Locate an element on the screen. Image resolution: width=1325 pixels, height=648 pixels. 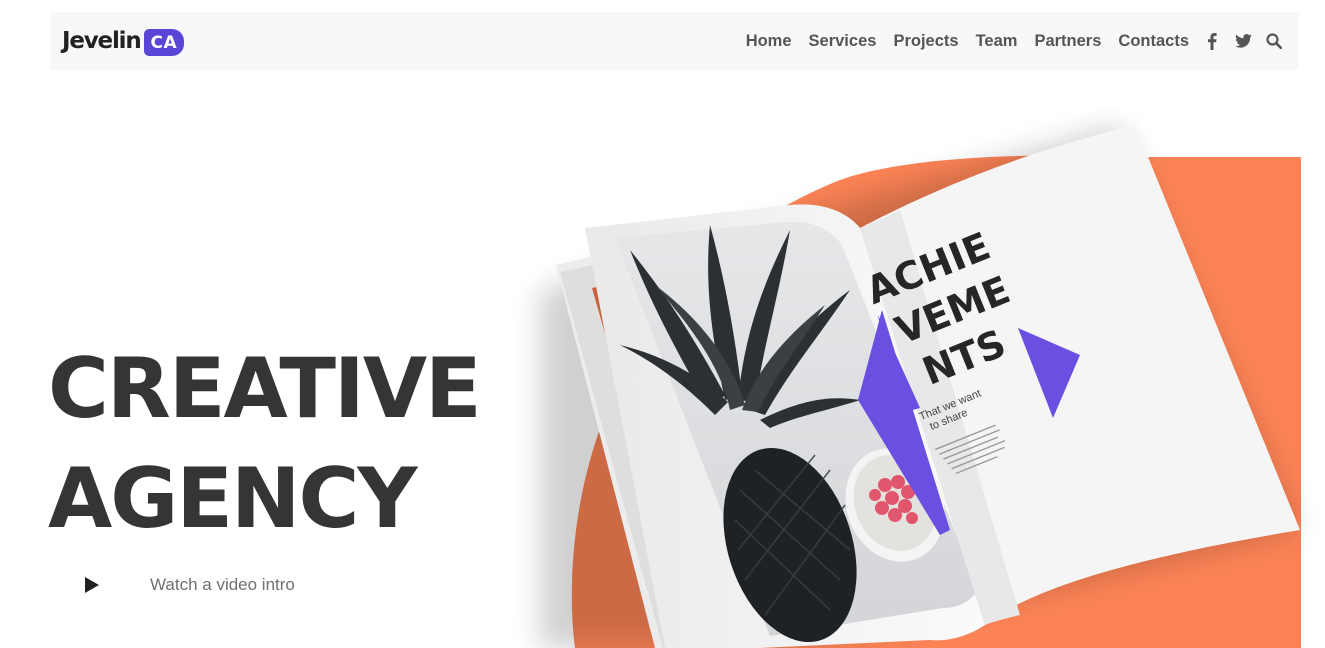
logo-badge: CA is located at coordinates (164, 42).